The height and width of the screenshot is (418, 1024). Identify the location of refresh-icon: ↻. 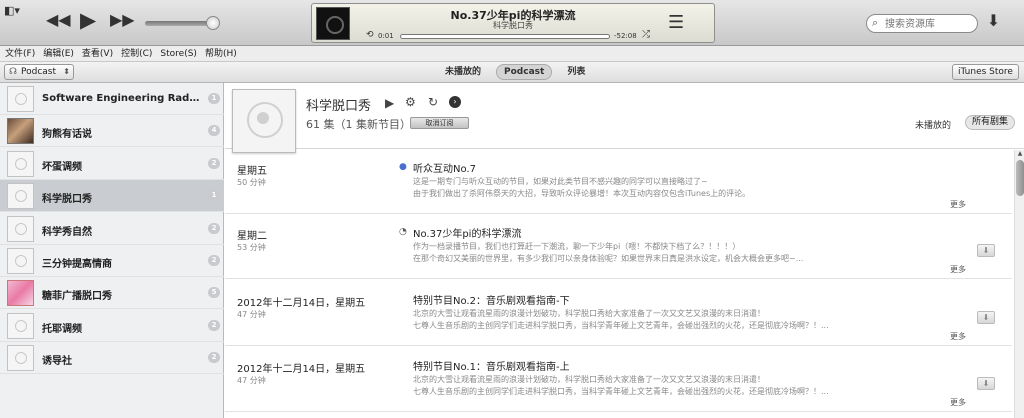
(433, 102).